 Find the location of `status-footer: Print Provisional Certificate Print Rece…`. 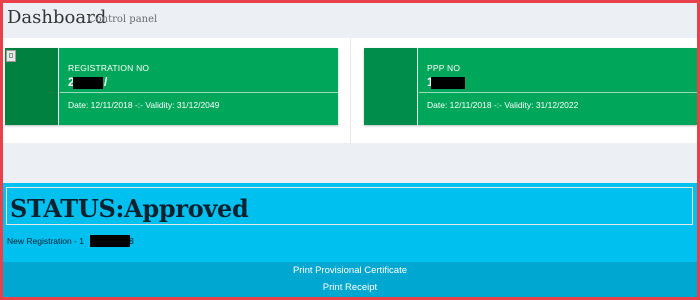

status-footer: Print Provisional Certificate Print Rece… is located at coordinates (350, 279).